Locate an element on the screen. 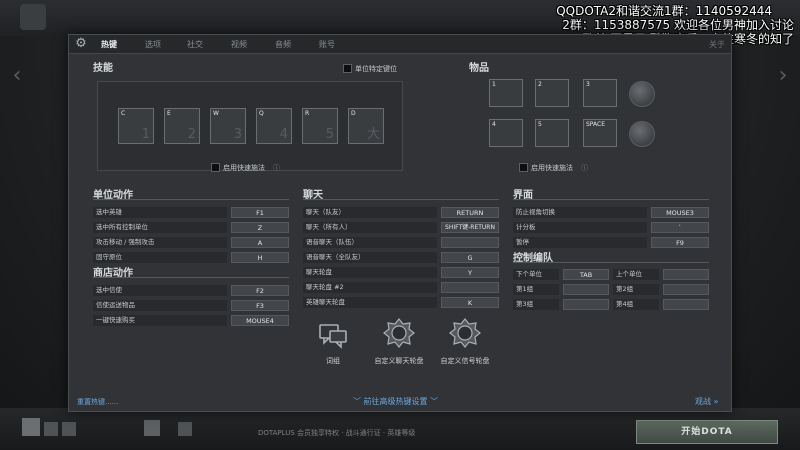 This screenshot has width=800, height=450. unit-binding-checkbox is located at coordinates (347, 68).